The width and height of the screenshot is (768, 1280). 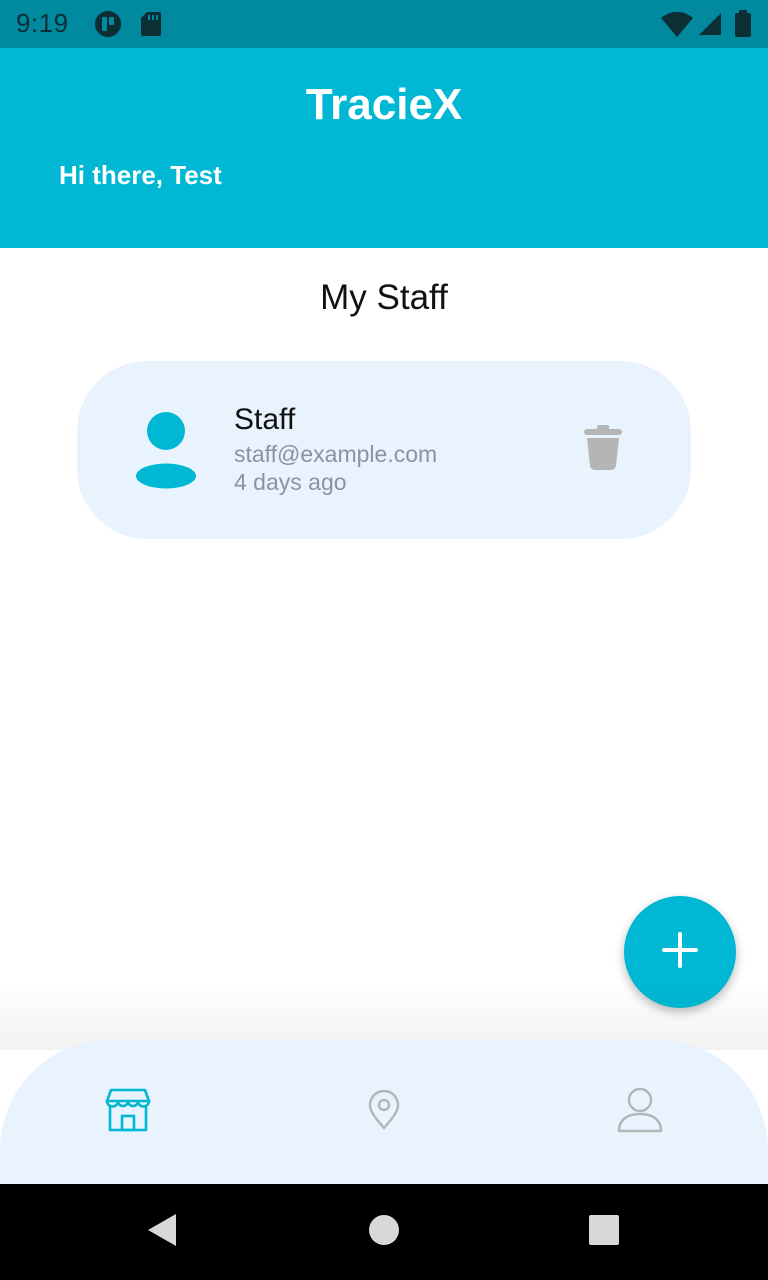 I want to click on nav-item-location, so click(x=384, y=1112).